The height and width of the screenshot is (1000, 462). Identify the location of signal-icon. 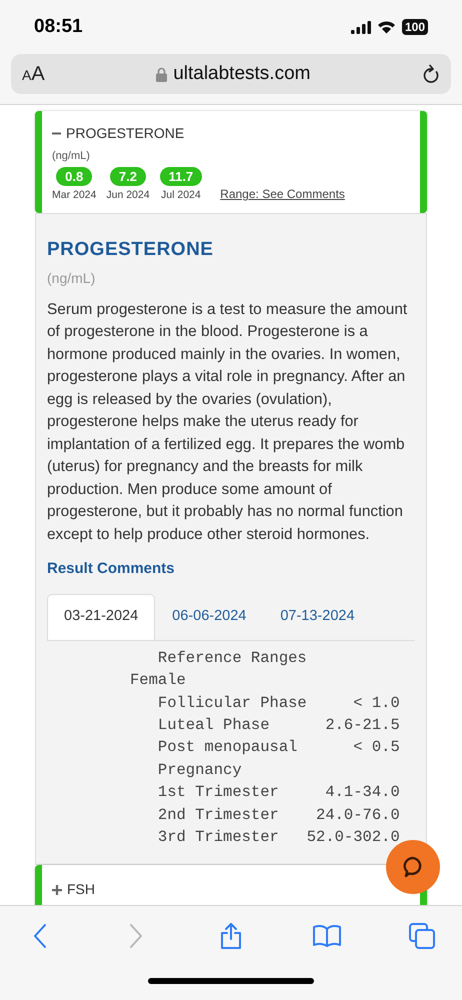
(360, 27).